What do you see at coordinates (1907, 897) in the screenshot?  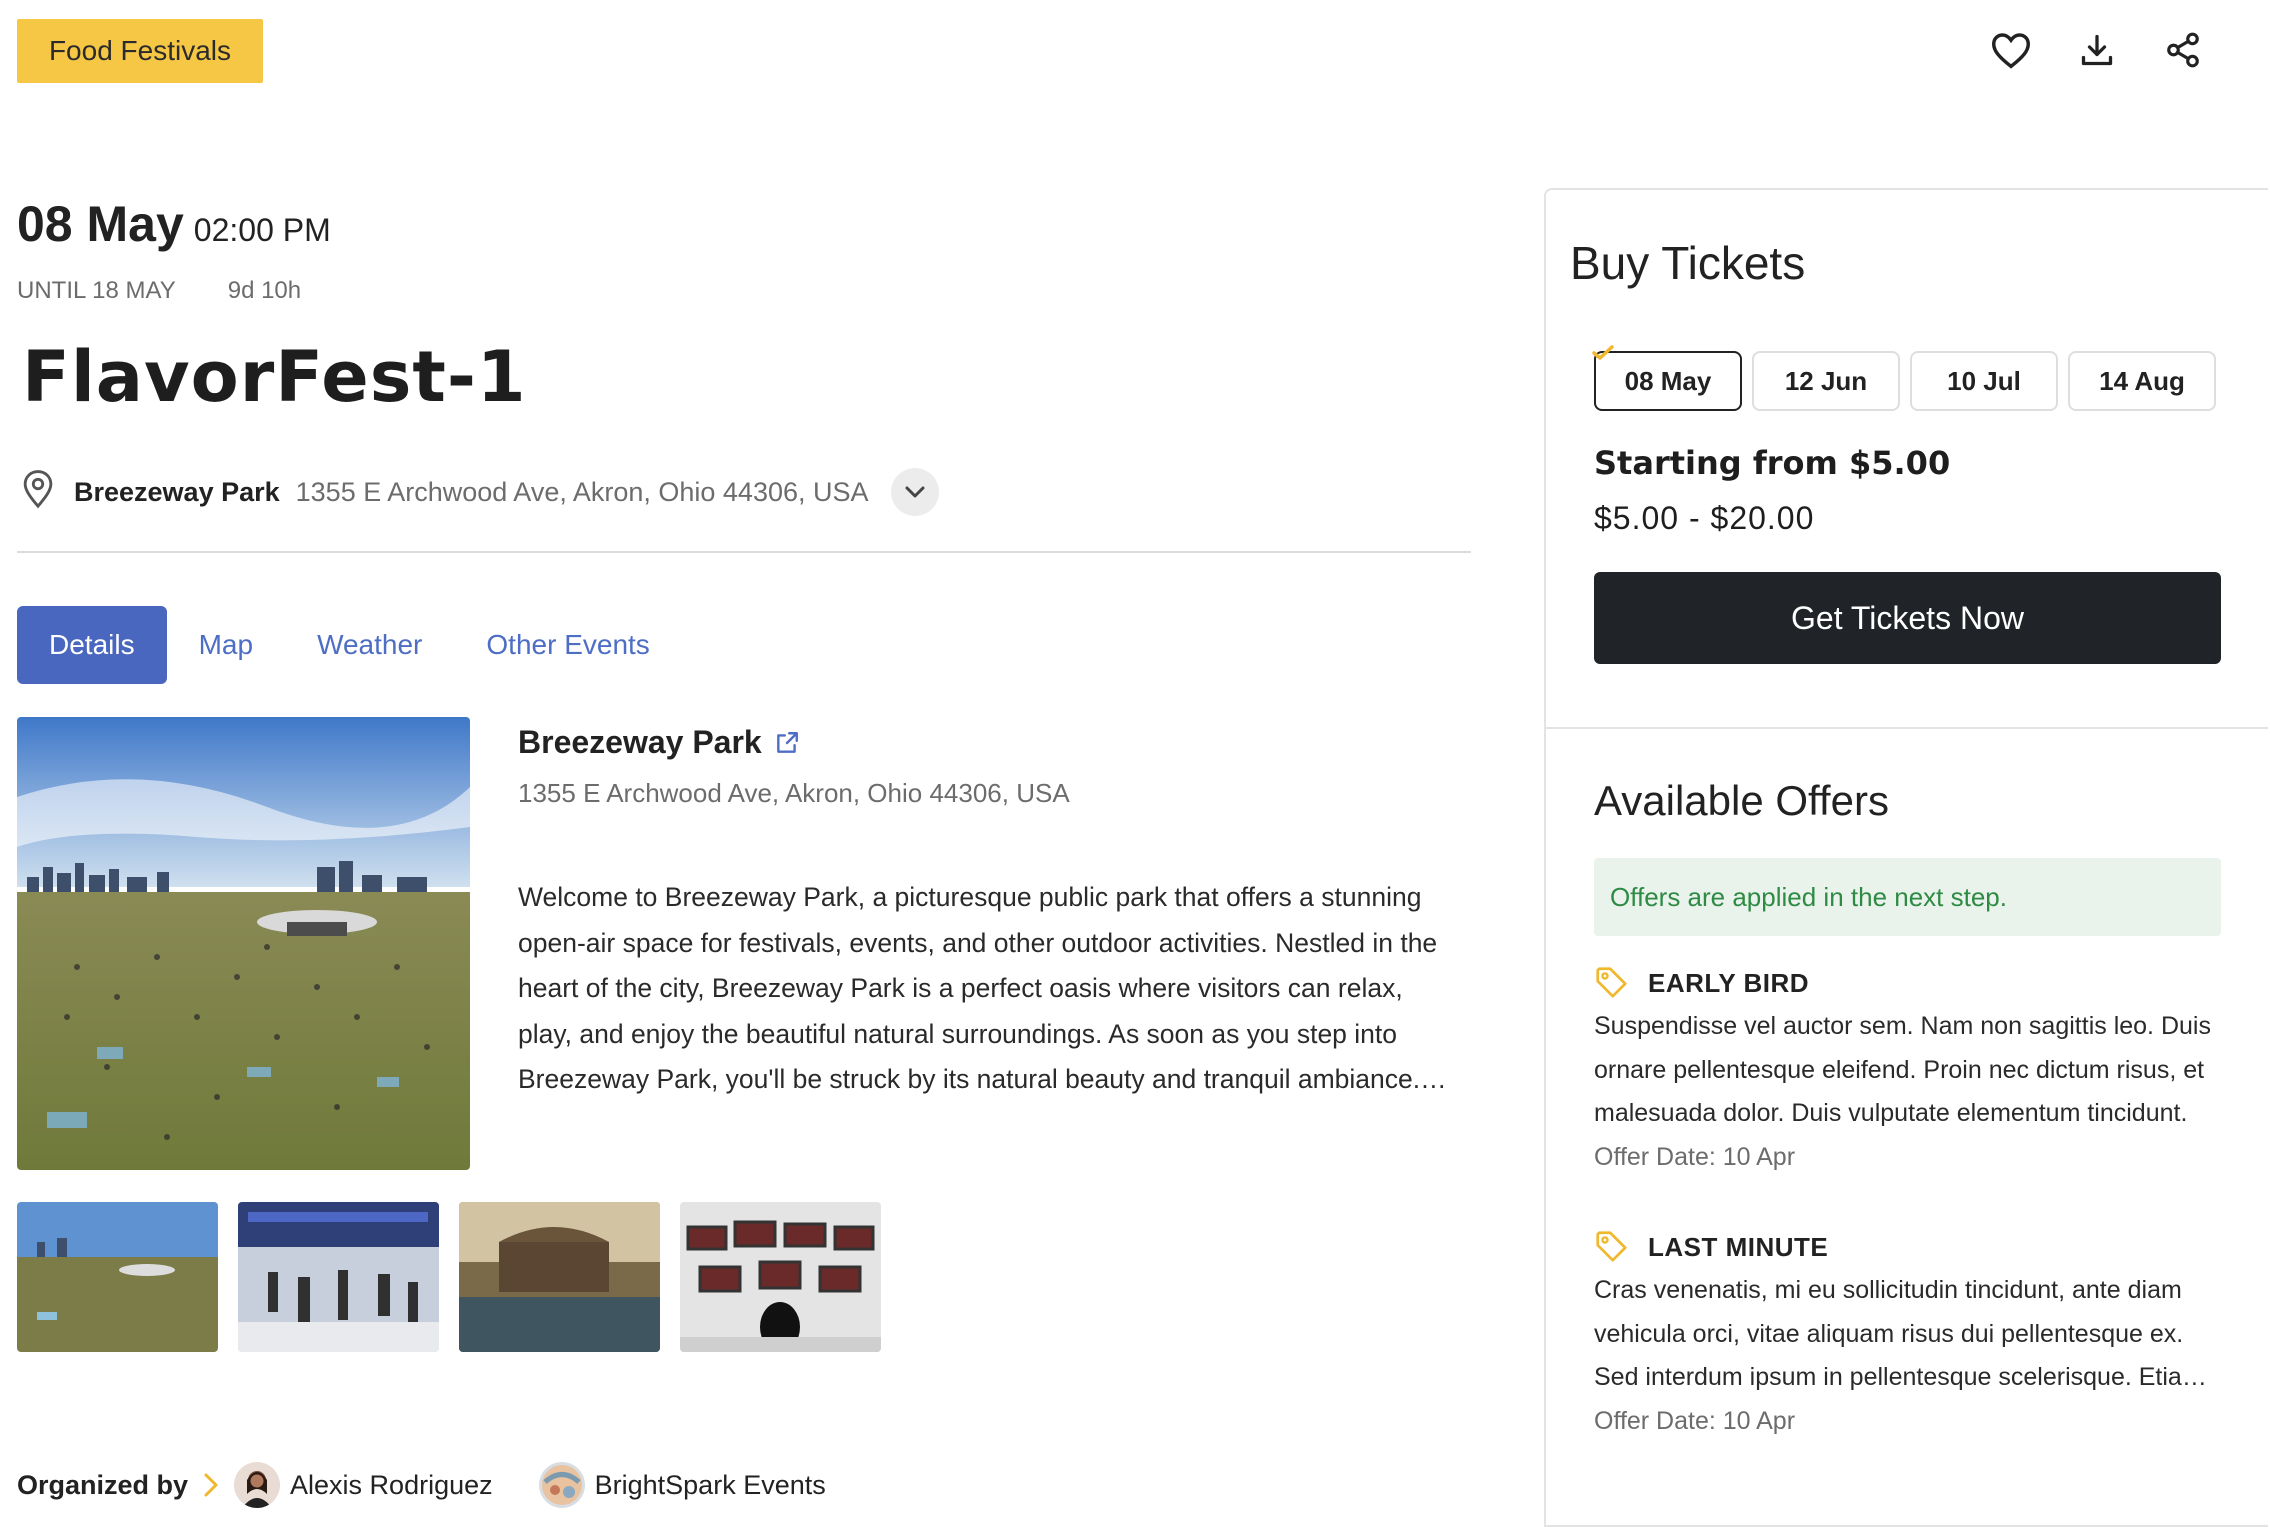 I see `offers-note: Offers are applied in the next step.` at bounding box center [1907, 897].